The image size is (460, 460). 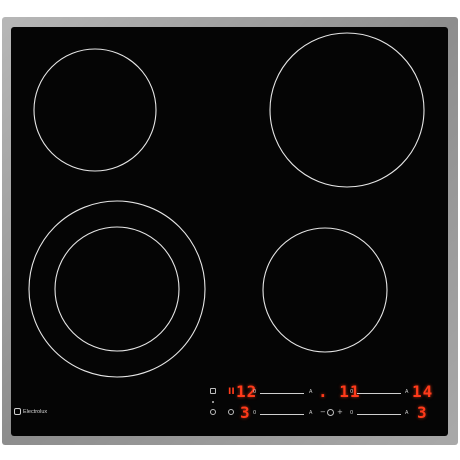 What do you see at coordinates (340, 412) in the screenshot?
I see `timer-plus-button: +` at bounding box center [340, 412].